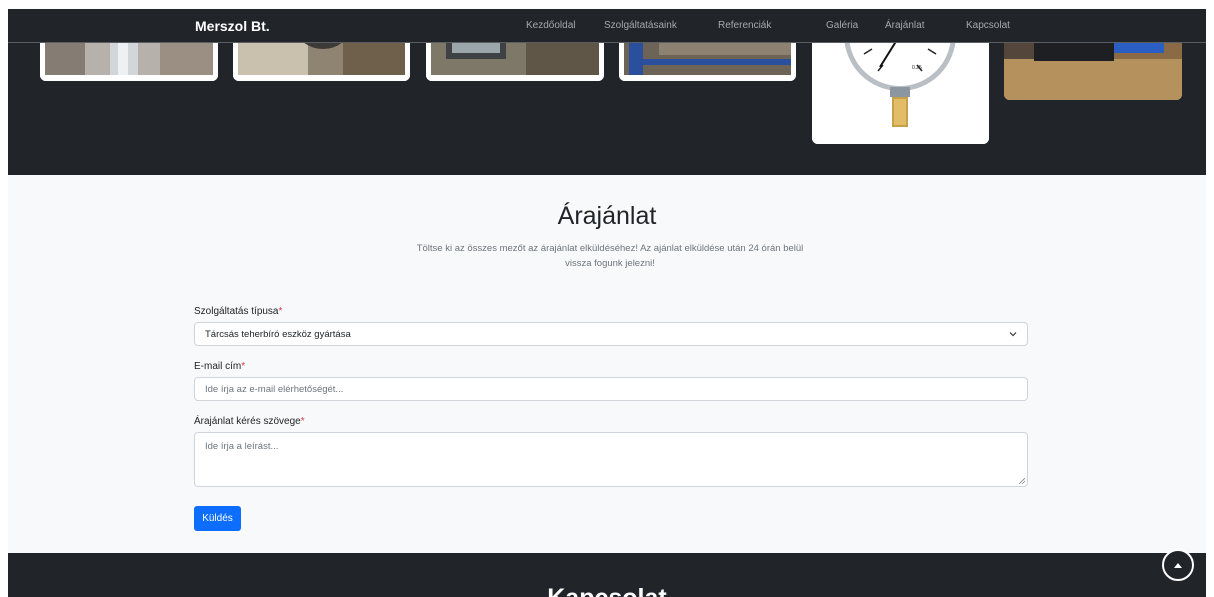 The width and height of the screenshot is (1214, 597). I want to click on nav-item-kapcsolat: Kapcsolat, so click(988, 25).